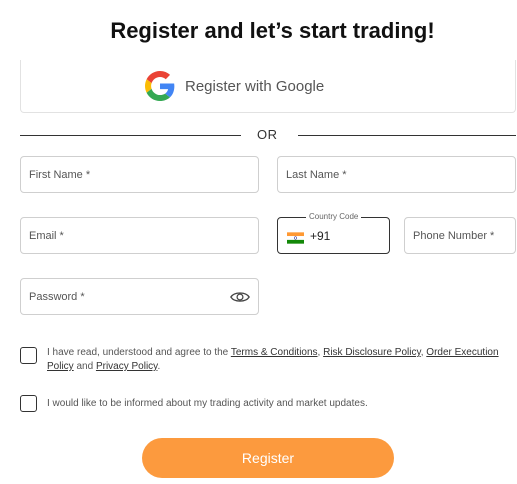 This screenshot has height=484, width=517. Describe the element at coordinates (159, 366) in the screenshot. I see `terms-end-text: .` at that location.